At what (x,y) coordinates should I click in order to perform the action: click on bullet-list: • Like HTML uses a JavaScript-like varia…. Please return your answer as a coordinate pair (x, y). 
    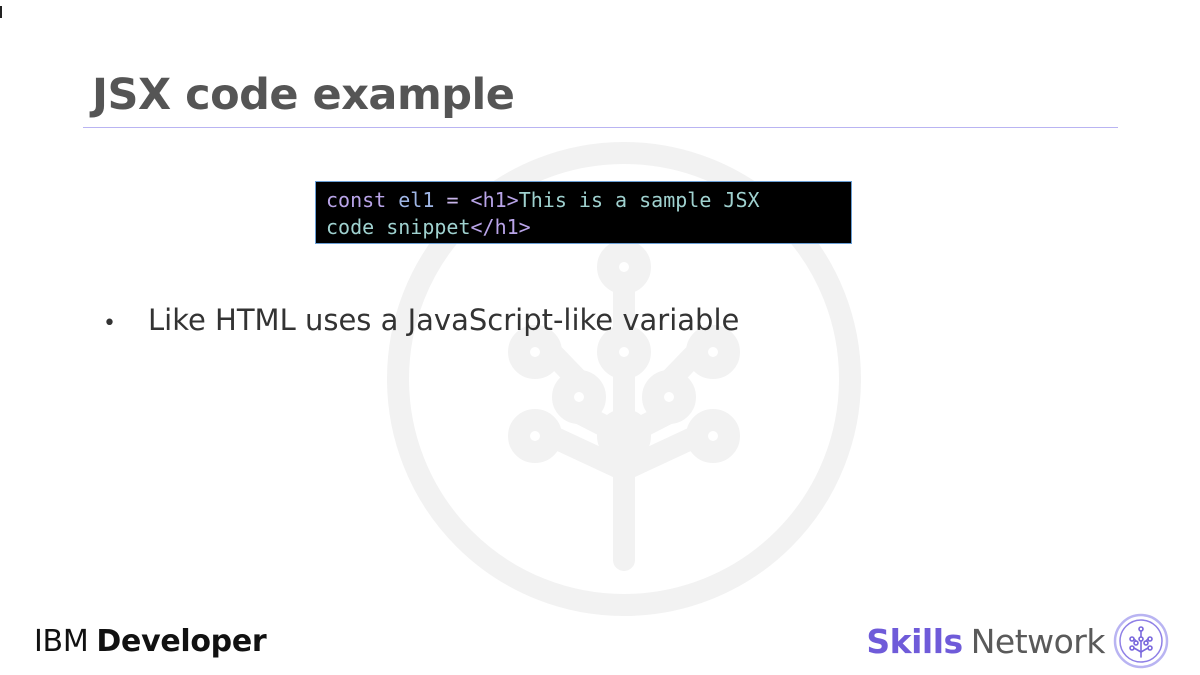
    Looking at the image, I should click on (419, 320).